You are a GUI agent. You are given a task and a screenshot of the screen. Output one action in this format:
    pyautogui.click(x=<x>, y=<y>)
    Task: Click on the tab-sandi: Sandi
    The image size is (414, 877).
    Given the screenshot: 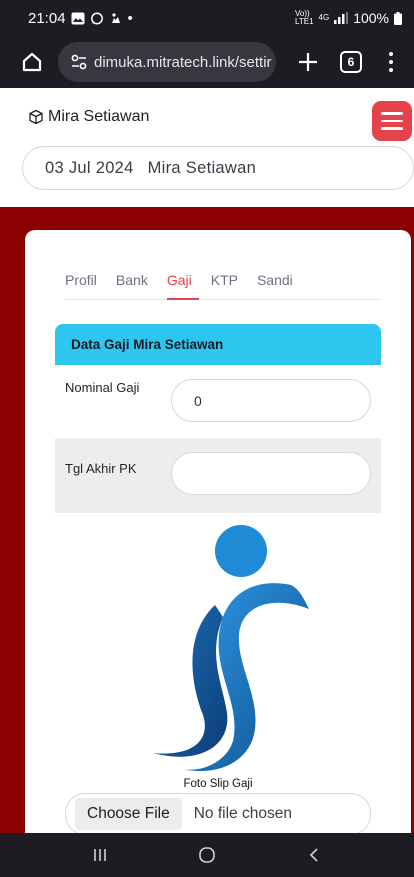 What is the action you would take?
    pyautogui.click(x=278, y=281)
    